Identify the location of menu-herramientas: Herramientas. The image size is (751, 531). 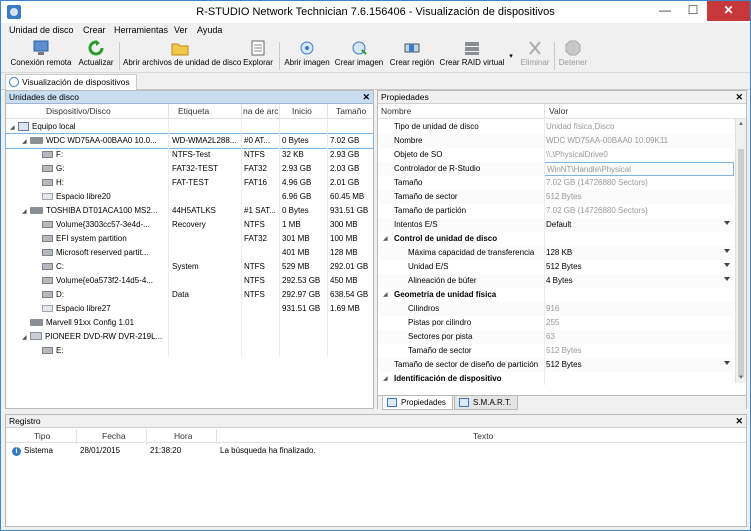
(141, 30).